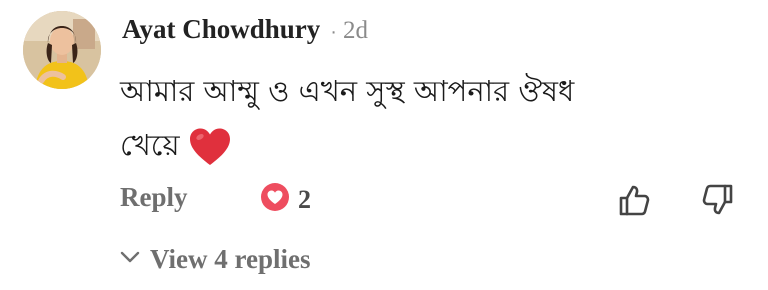 The height and width of the screenshot is (290, 768). What do you see at coordinates (304, 199) in the screenshot?
I see `reaction-count: 2` at bounding box center [304, 199].